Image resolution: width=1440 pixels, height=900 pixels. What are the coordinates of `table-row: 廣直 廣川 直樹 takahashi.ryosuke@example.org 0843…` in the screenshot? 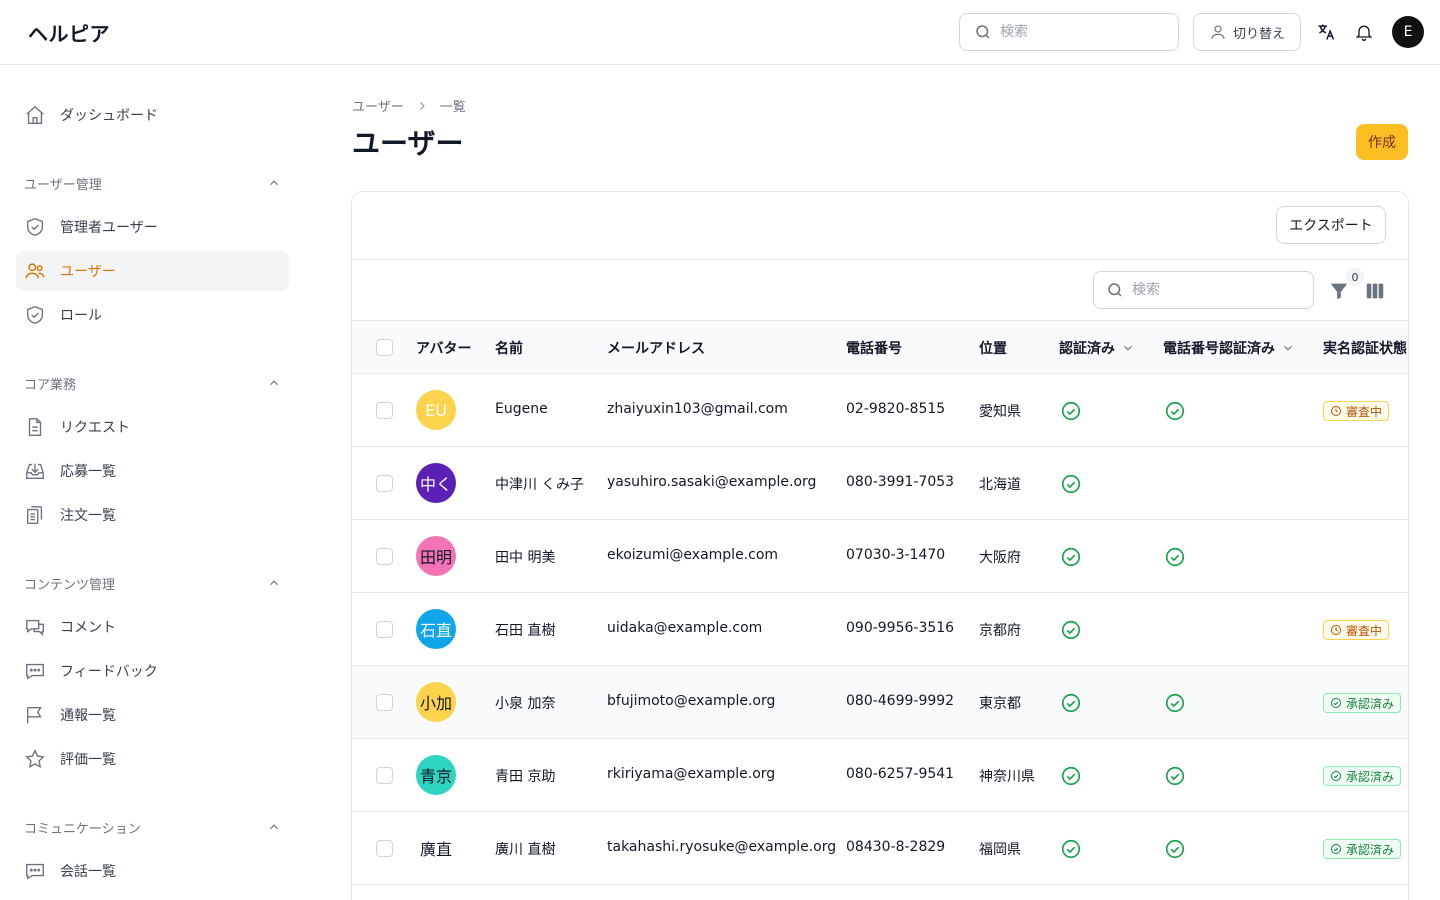 It's located at (880, 848).